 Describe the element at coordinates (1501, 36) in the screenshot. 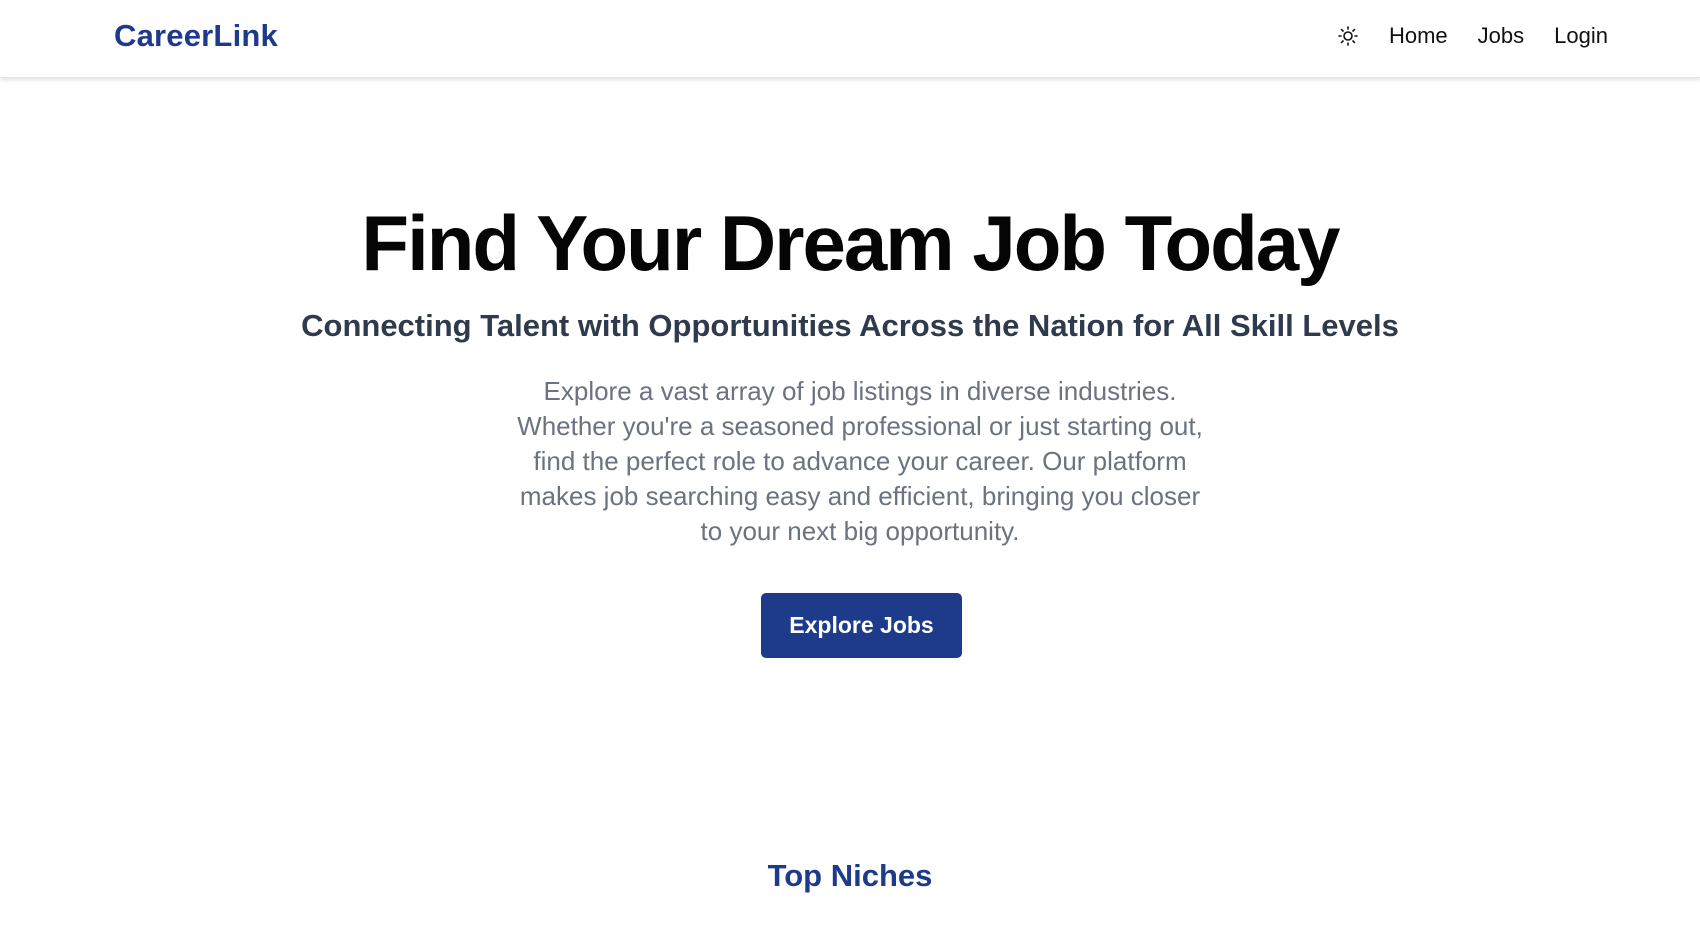

I see `nav-link-jobs: Jobs` at that location.